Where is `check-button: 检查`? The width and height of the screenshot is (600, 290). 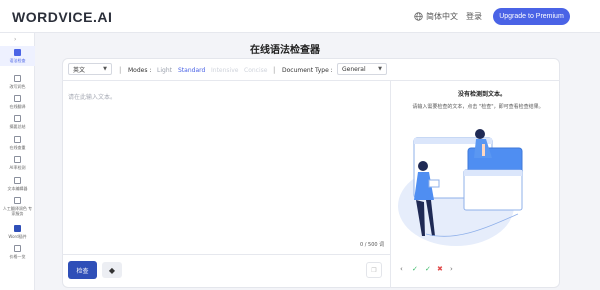 check-button: 检查 is located at coordinates (82, 270).